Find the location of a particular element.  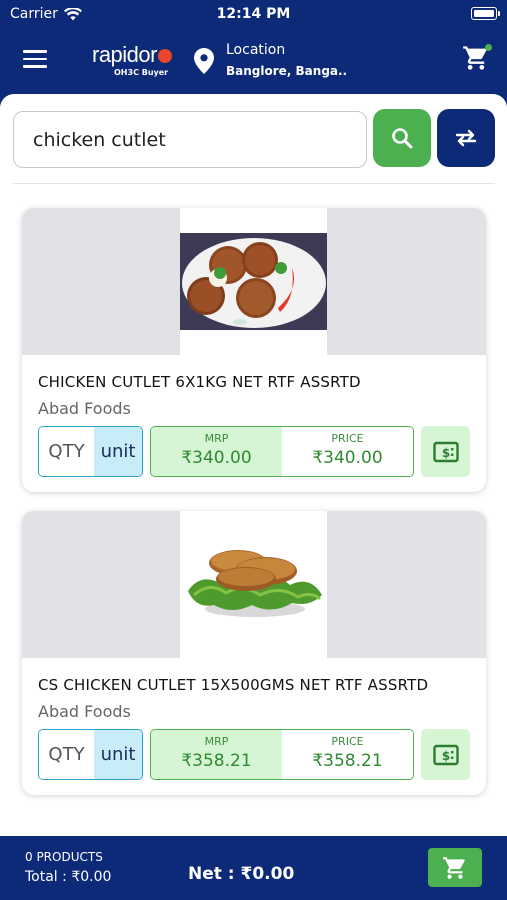

cart-notification-dot is located at coordinates (488, 47).